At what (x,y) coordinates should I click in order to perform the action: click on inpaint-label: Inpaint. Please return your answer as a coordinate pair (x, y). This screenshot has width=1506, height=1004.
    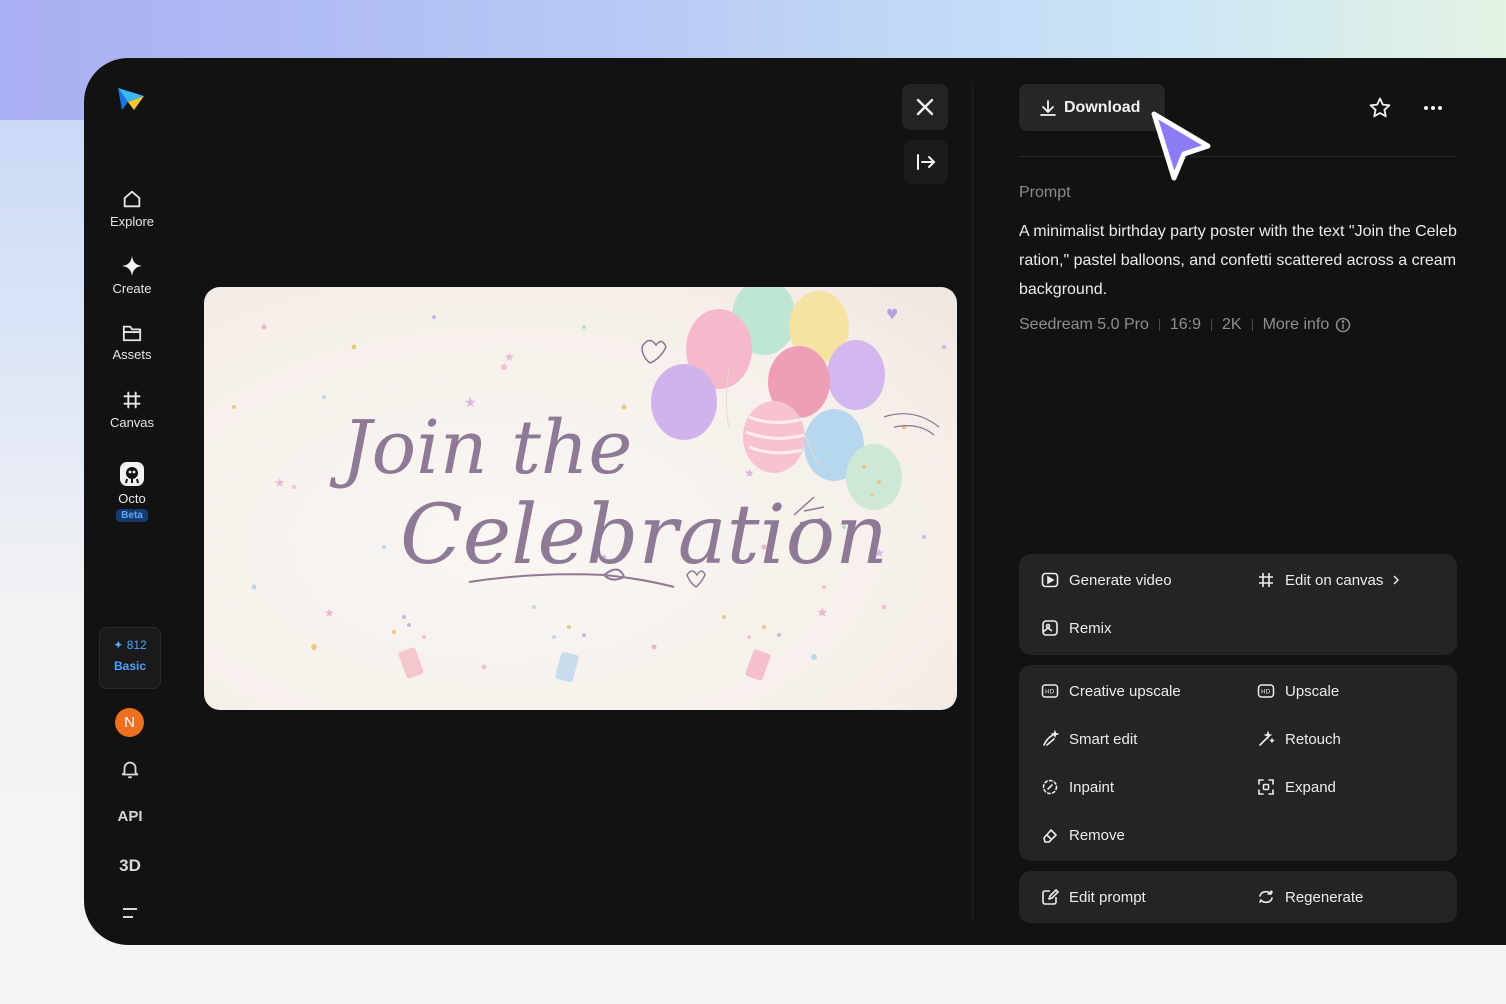
    Looking at the image, I should click on (1092, 787).